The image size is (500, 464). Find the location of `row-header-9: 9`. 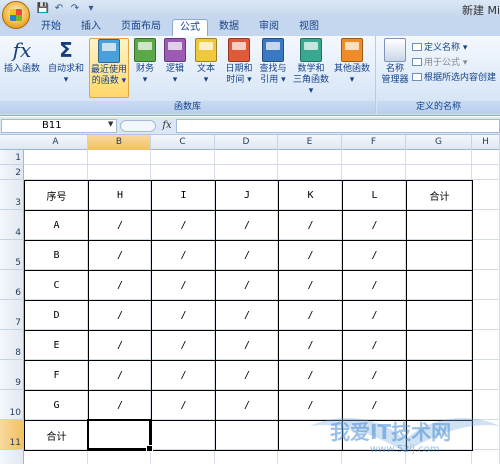

row-header-9: 9 is located at coordinates (12, 375).